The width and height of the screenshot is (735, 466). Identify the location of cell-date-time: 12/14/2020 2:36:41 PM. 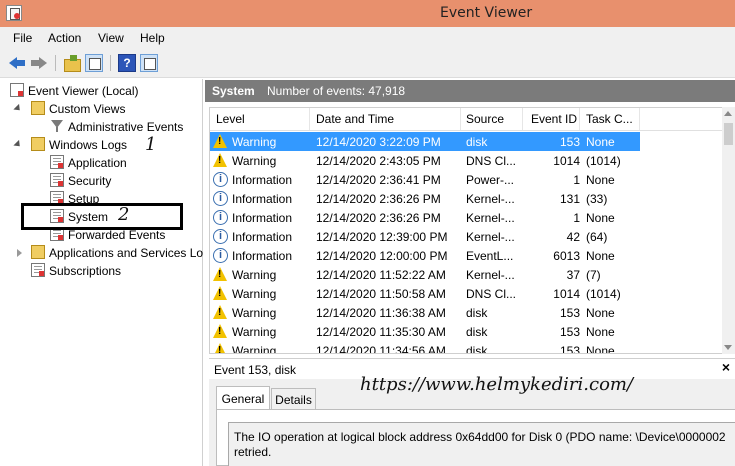
(378, 180).